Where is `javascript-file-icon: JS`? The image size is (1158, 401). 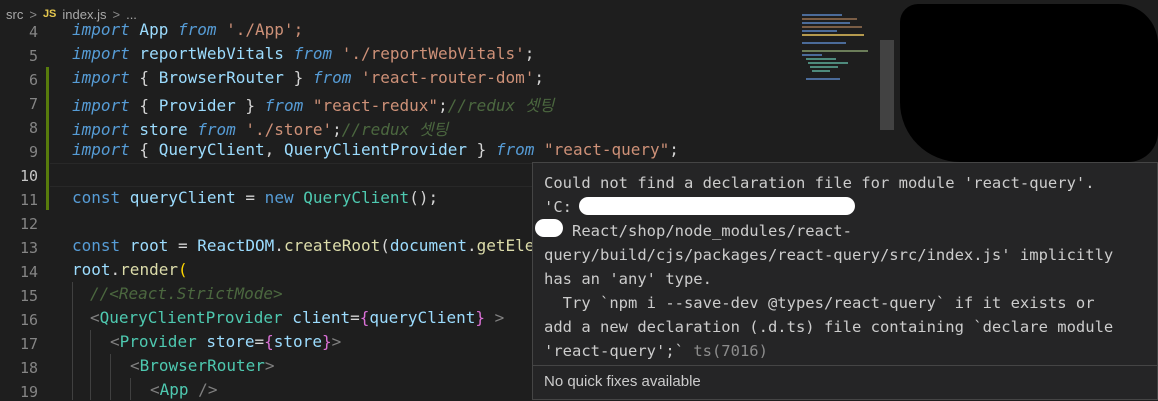
javascript-file-icon: JS is located at coordinates (49, 14).